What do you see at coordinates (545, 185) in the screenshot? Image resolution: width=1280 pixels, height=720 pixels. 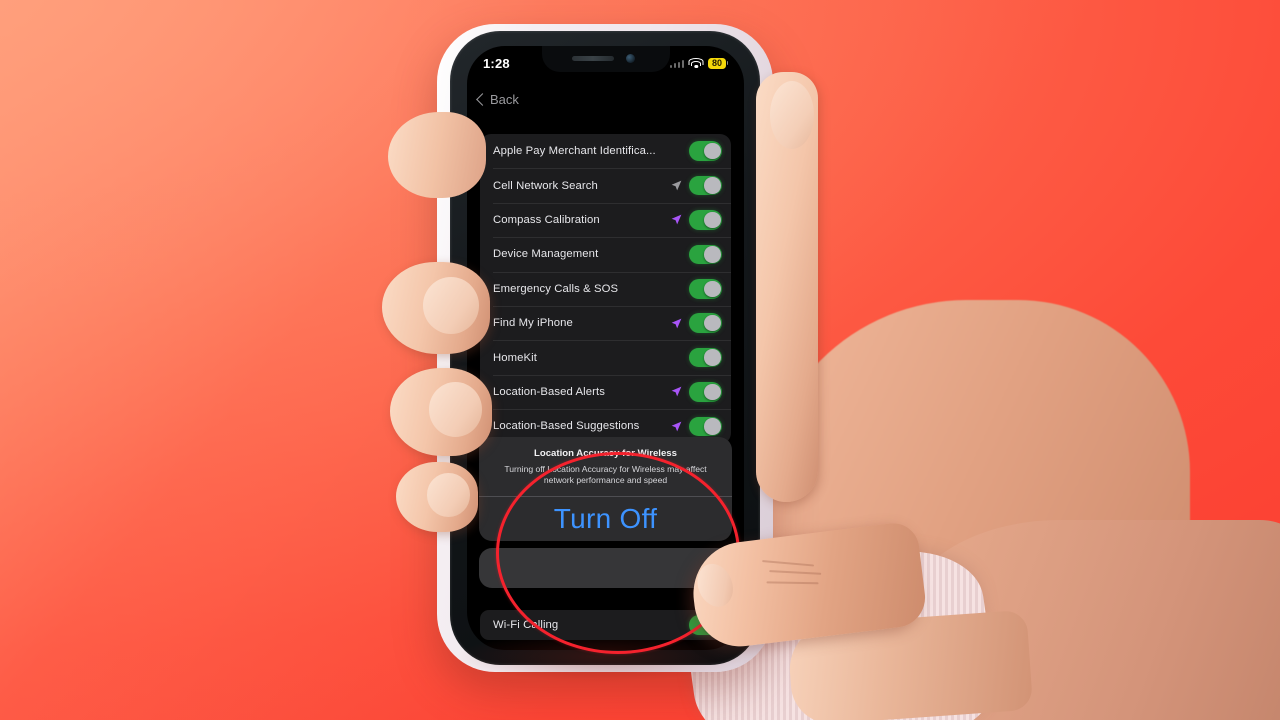 I see `list-item-label: Cell Network Search` at bounding box center [545, 185].